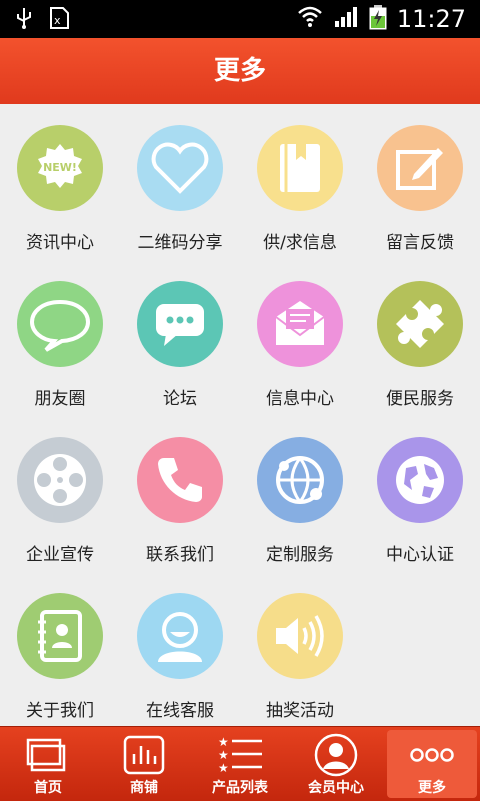 This screenshot has width=480, height=801. Describe the element at coordinates (24, 20) in the screenshot. I see `usb-icon` at that location.